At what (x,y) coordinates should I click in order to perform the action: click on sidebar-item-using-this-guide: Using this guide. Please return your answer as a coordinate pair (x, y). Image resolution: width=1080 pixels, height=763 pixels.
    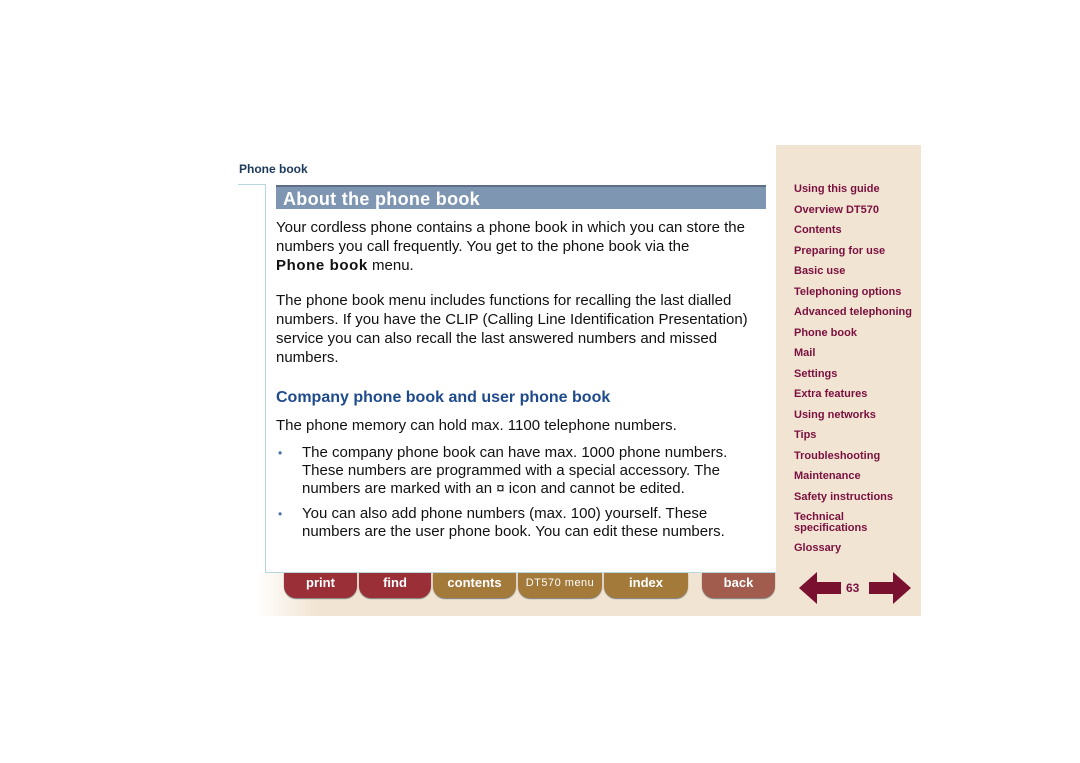
    Looking at the image, I should click on (837, 189).